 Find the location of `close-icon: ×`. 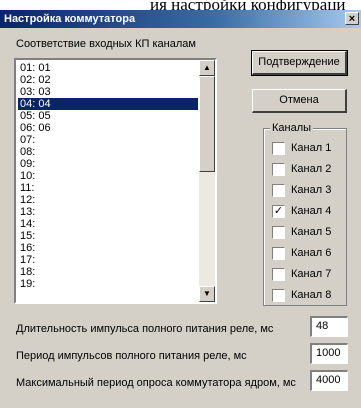

close-icon: × is located at coordinates (352, 19).